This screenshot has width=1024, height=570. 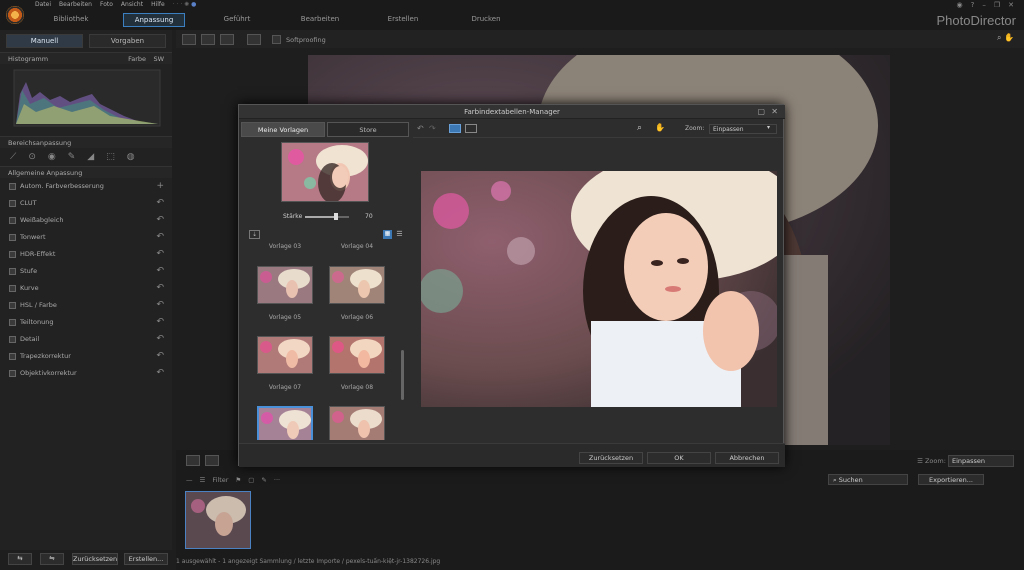 I want to click on filmstrip-thumb, so click(x=218, y=520).